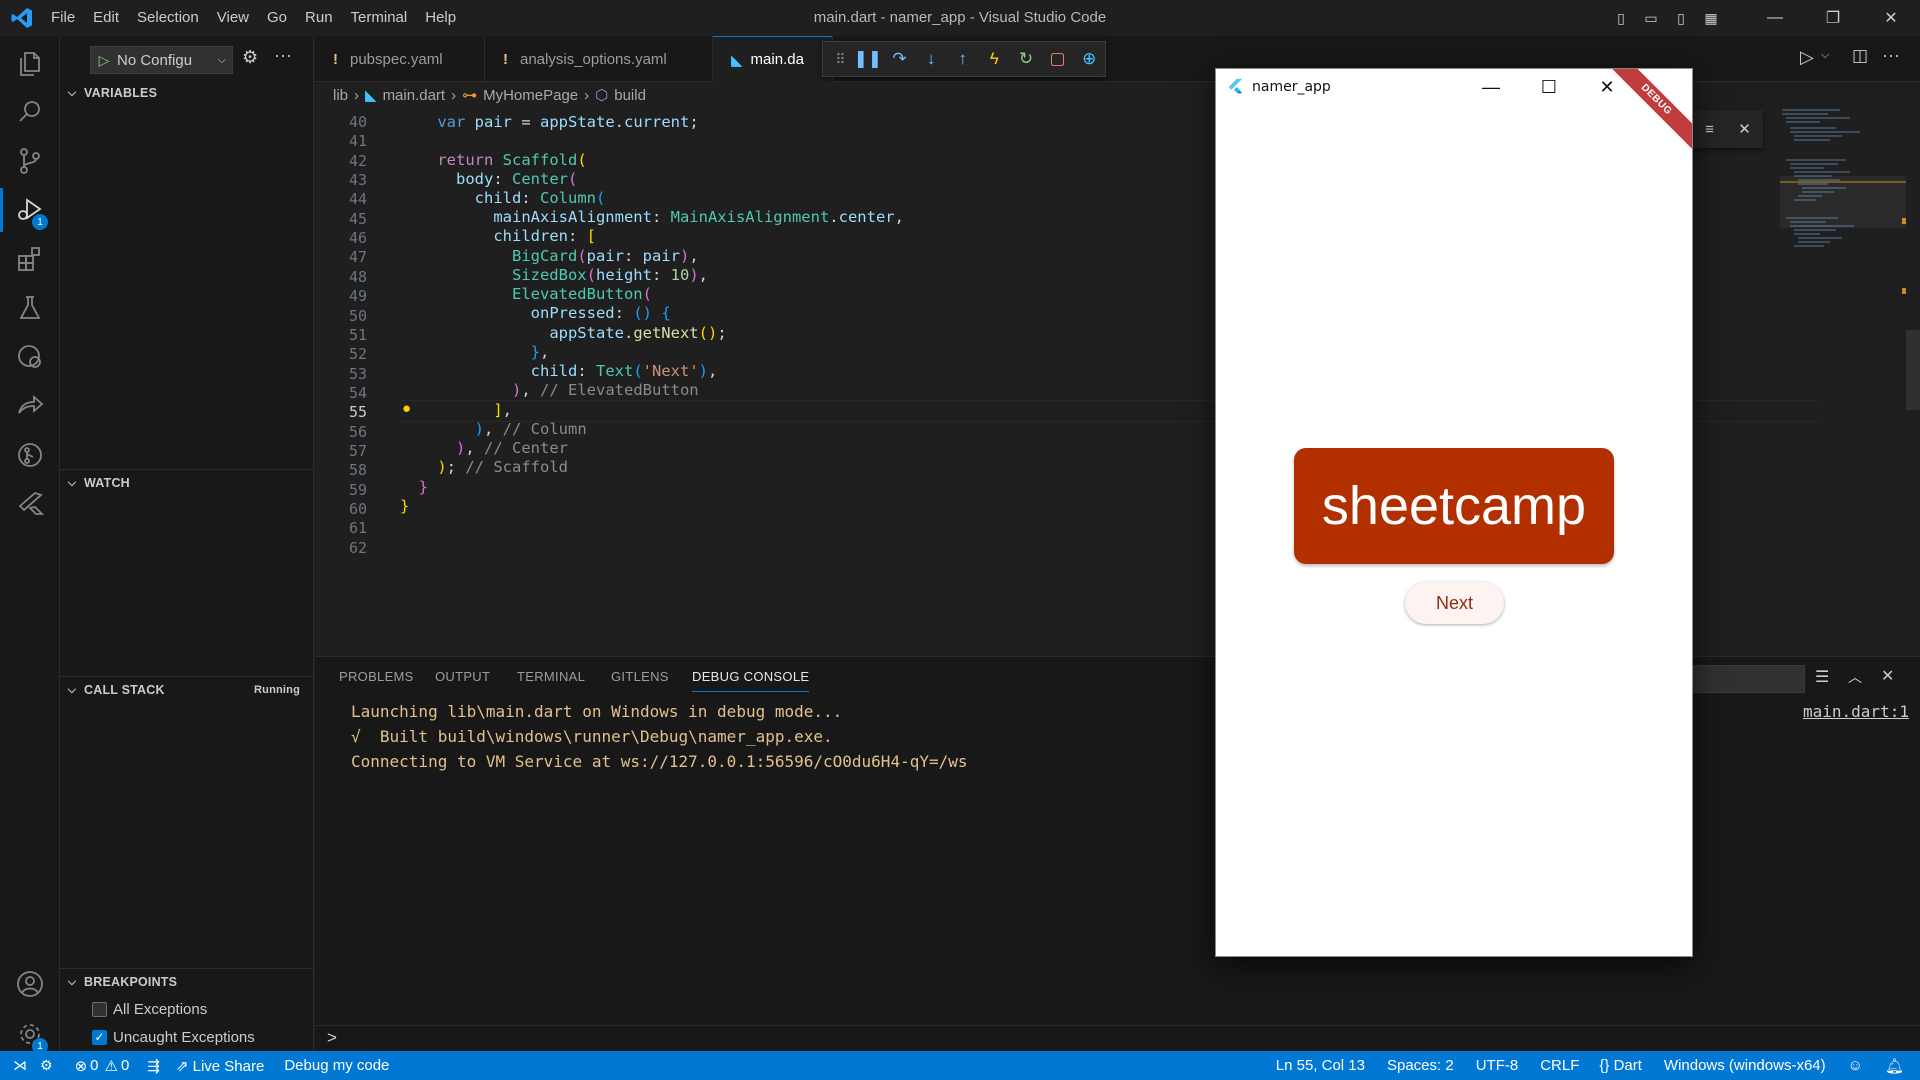 This screenshot has height=1080, width=1920. I want to click on watch-section-header: ⌵ WATCH, so click(187, 483).